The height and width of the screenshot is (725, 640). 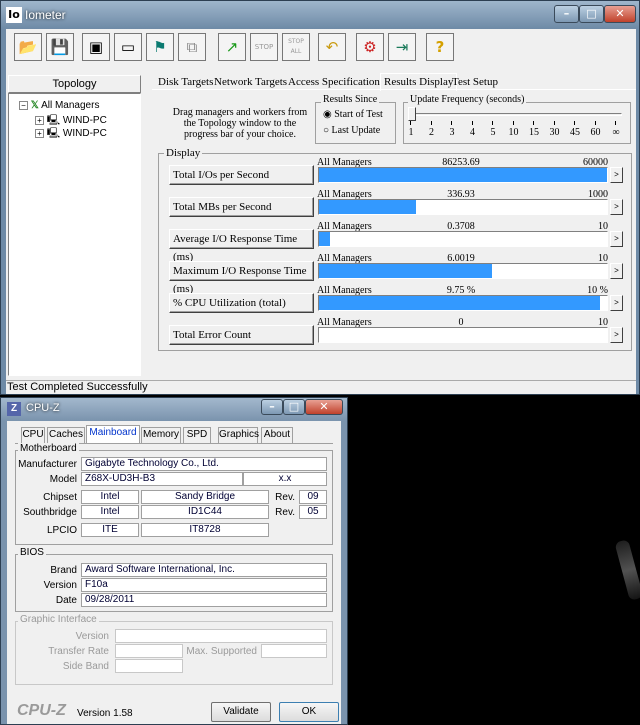 I want to click on cpuz-version: Version 1.58, so click(x=105, y=713).